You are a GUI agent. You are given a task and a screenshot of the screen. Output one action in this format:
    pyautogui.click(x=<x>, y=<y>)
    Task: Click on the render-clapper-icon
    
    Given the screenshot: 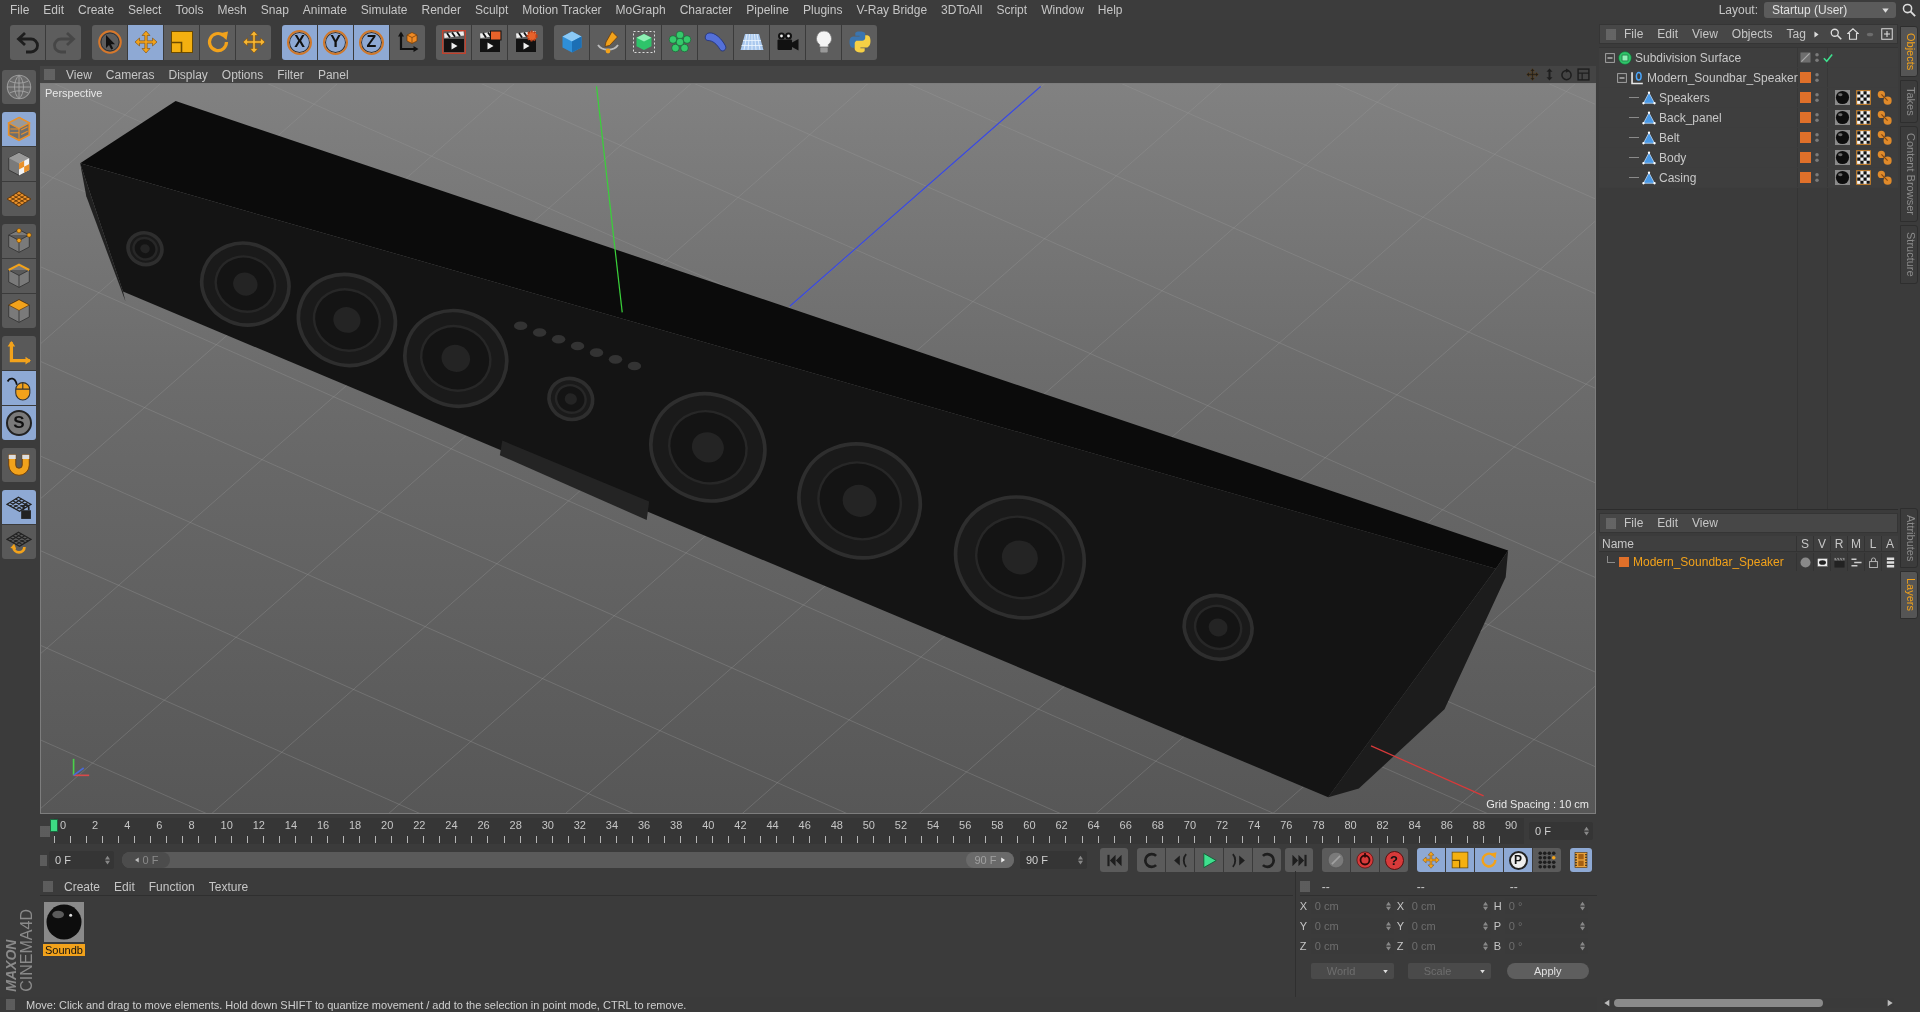 What is the action you would take?
    pyautogui.click(x=1839, y=562)
    